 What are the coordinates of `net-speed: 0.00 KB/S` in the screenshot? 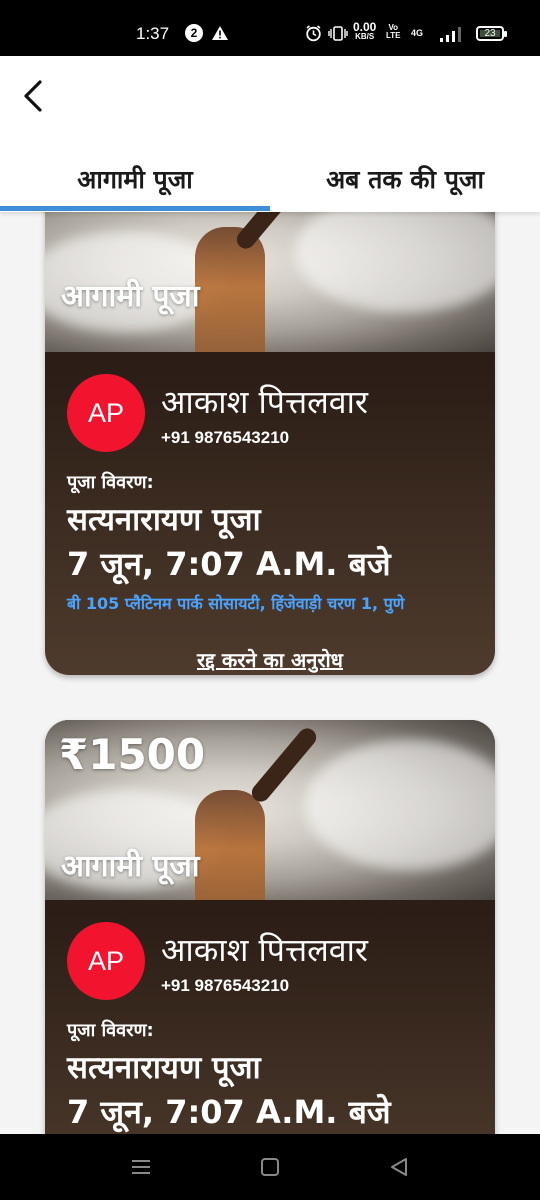 It's located at (365, 30).